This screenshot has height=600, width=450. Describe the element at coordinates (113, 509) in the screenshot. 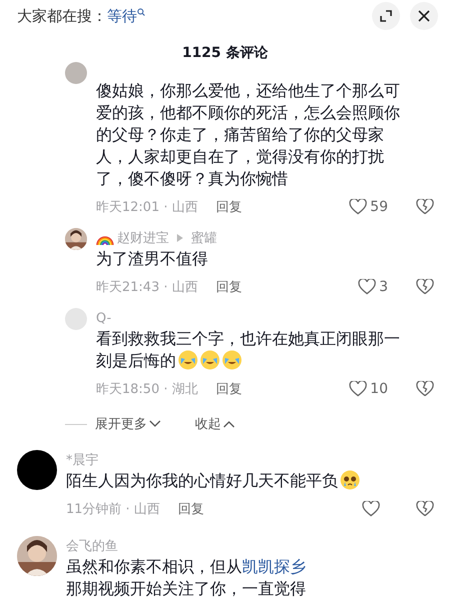

I see `timestamp: 11分钟前 · 山西` at that location.